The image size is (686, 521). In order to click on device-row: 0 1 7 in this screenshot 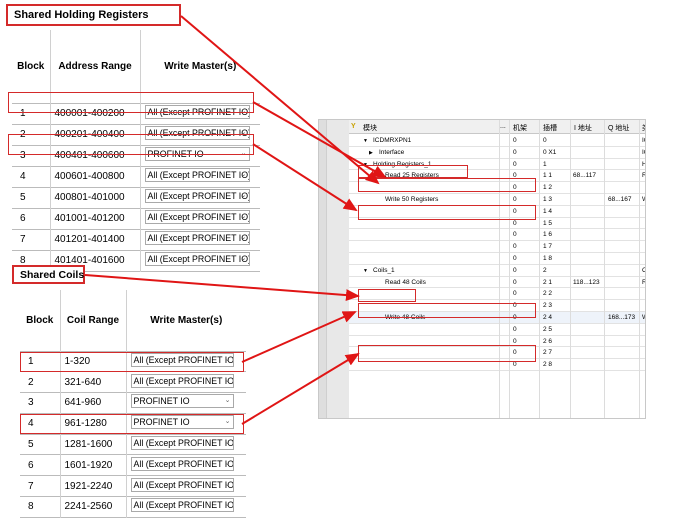, I will do `click(497, 247)`.